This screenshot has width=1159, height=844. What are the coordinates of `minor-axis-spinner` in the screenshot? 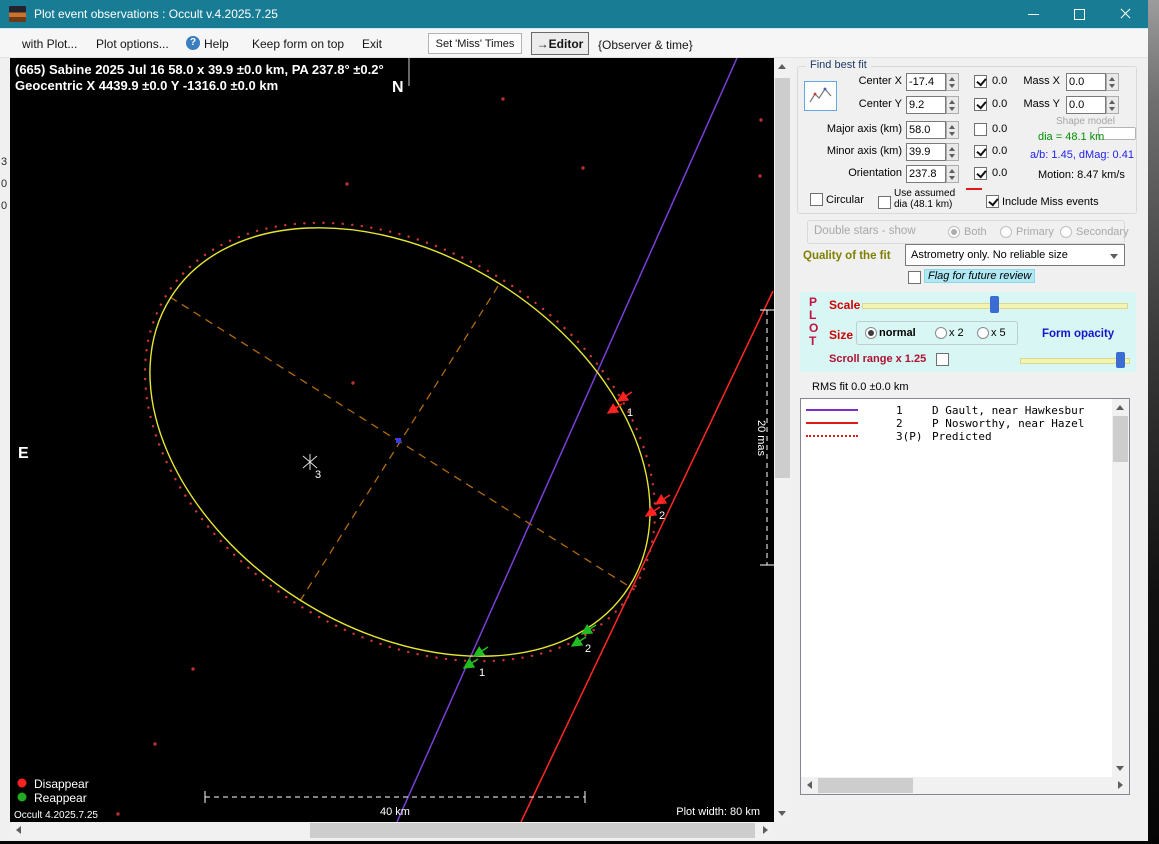 It's located at (952, 152).